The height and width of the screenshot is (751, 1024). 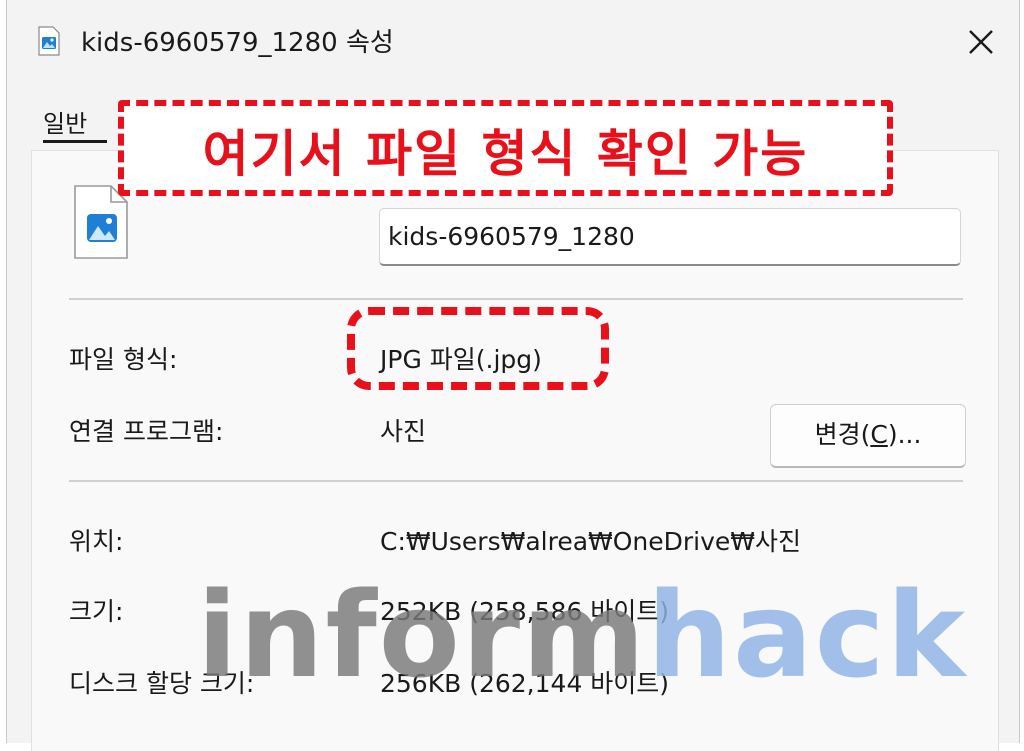 What do you see at coordinates (162, 683) in the screenshot?
I see `disk-size-label: 디스크 할당 크기:` at bounding box center [162, 683].